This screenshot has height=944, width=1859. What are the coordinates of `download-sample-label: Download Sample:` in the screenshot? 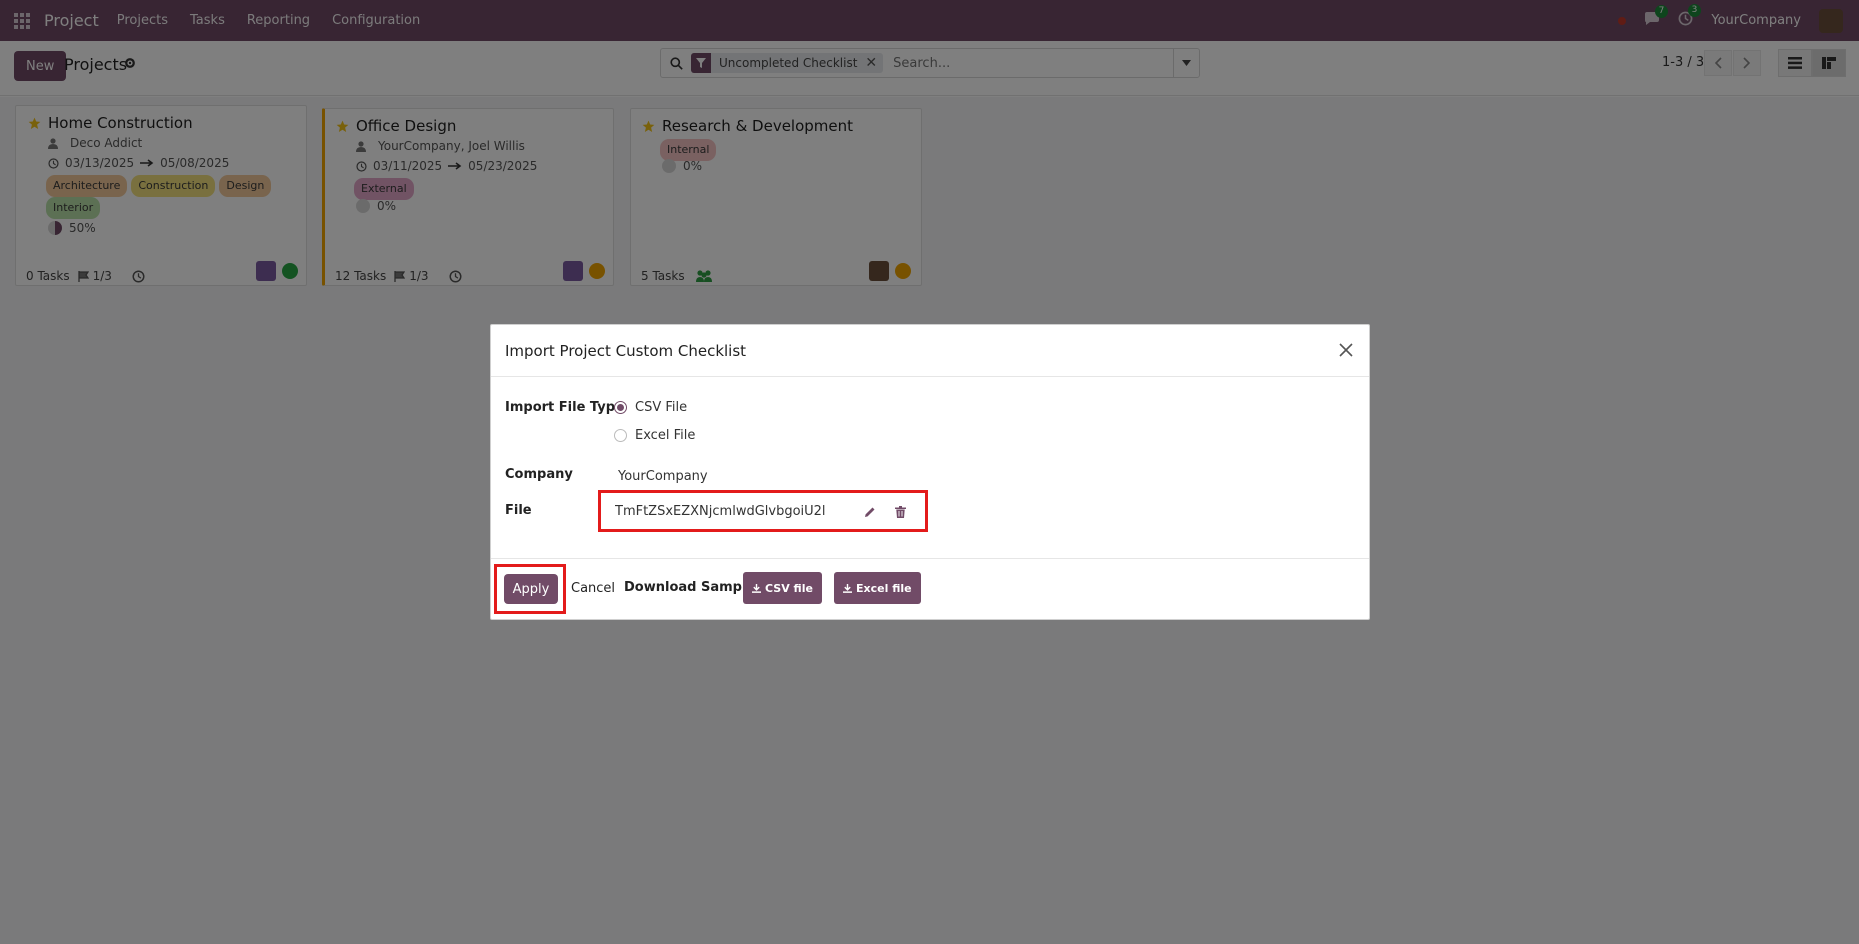 It's located at (692, 587).